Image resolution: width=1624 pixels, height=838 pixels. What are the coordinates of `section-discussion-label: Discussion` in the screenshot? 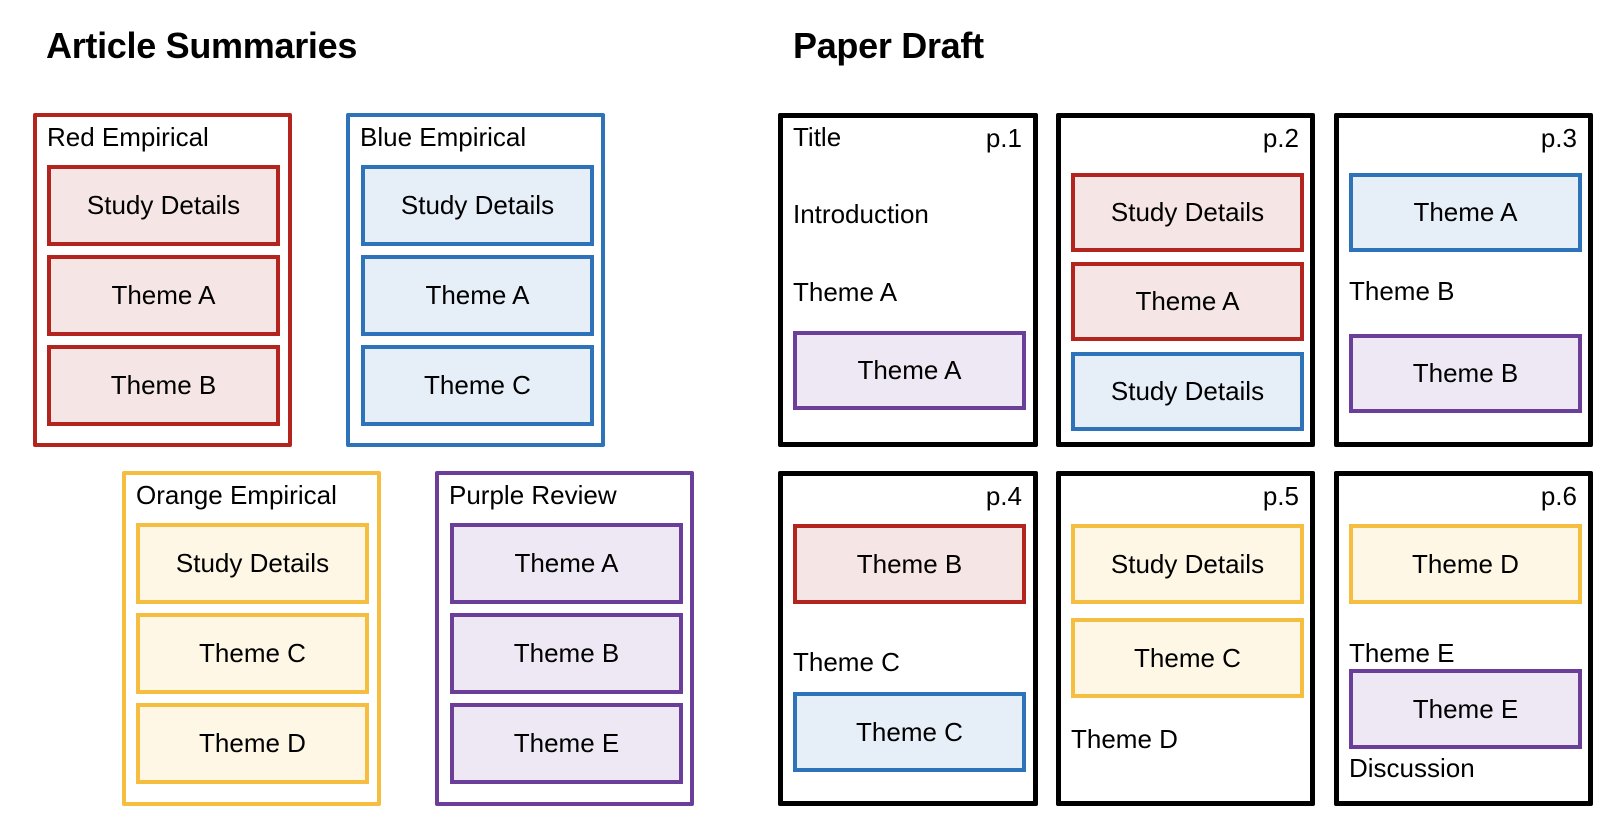 It's located at (1412, 768).